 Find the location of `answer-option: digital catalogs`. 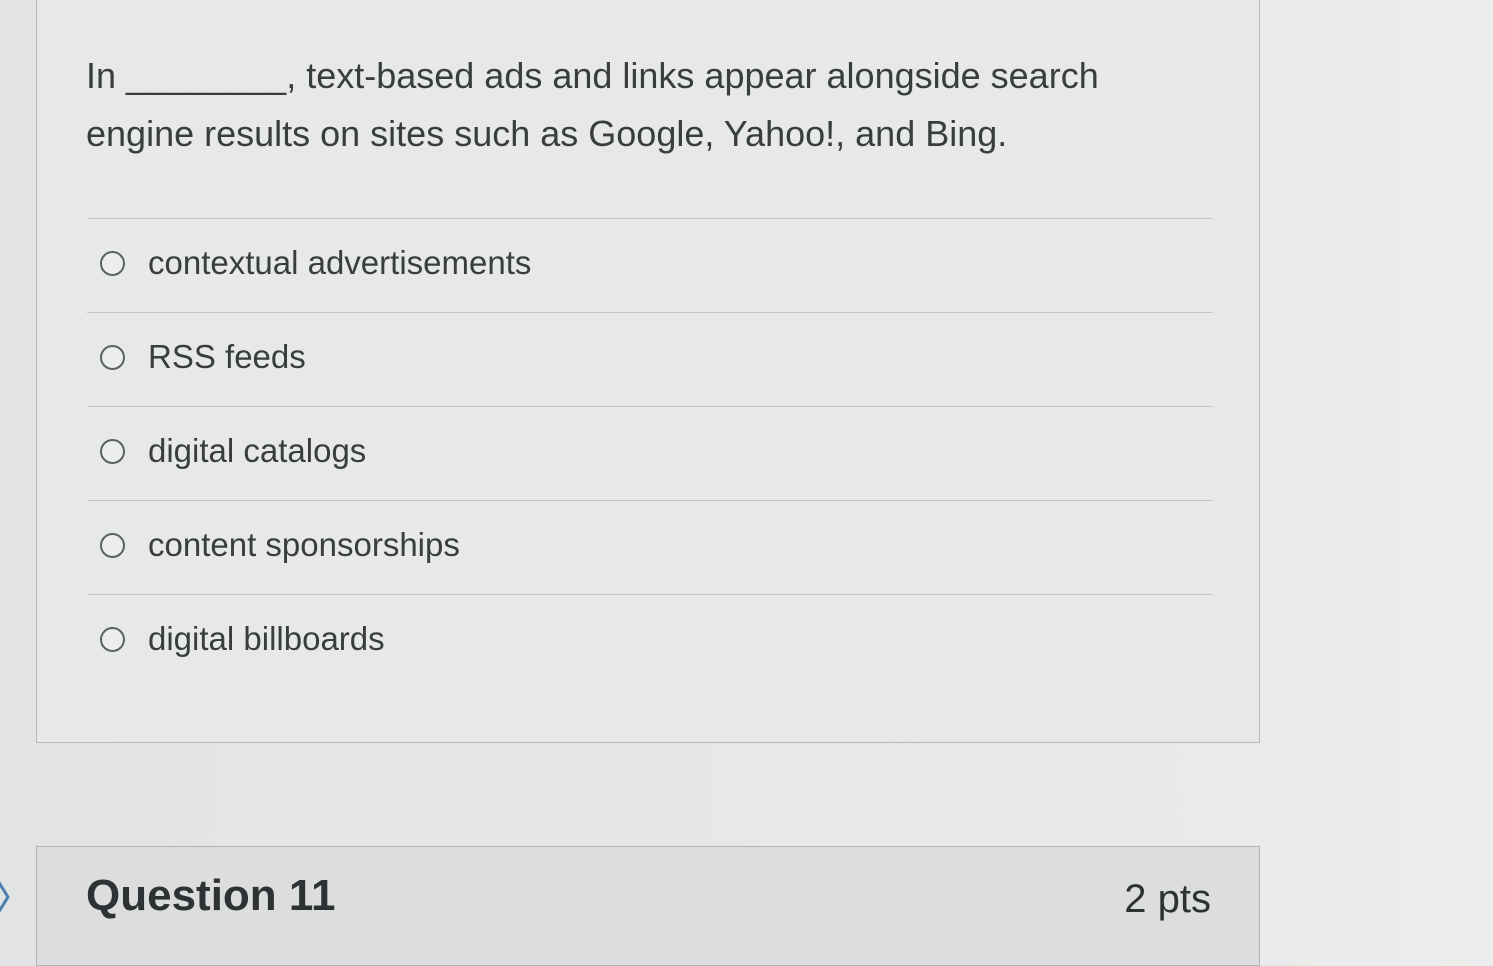

answer-option: digital catalogs is located at coordinates (650, 453).